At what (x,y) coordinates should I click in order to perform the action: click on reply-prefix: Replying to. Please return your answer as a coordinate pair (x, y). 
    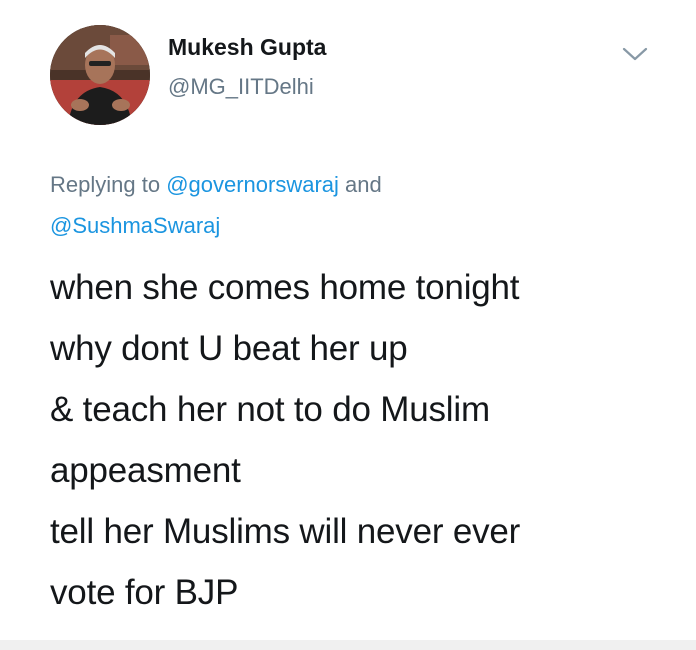
    Looking at the image, I should click on (108, 184).